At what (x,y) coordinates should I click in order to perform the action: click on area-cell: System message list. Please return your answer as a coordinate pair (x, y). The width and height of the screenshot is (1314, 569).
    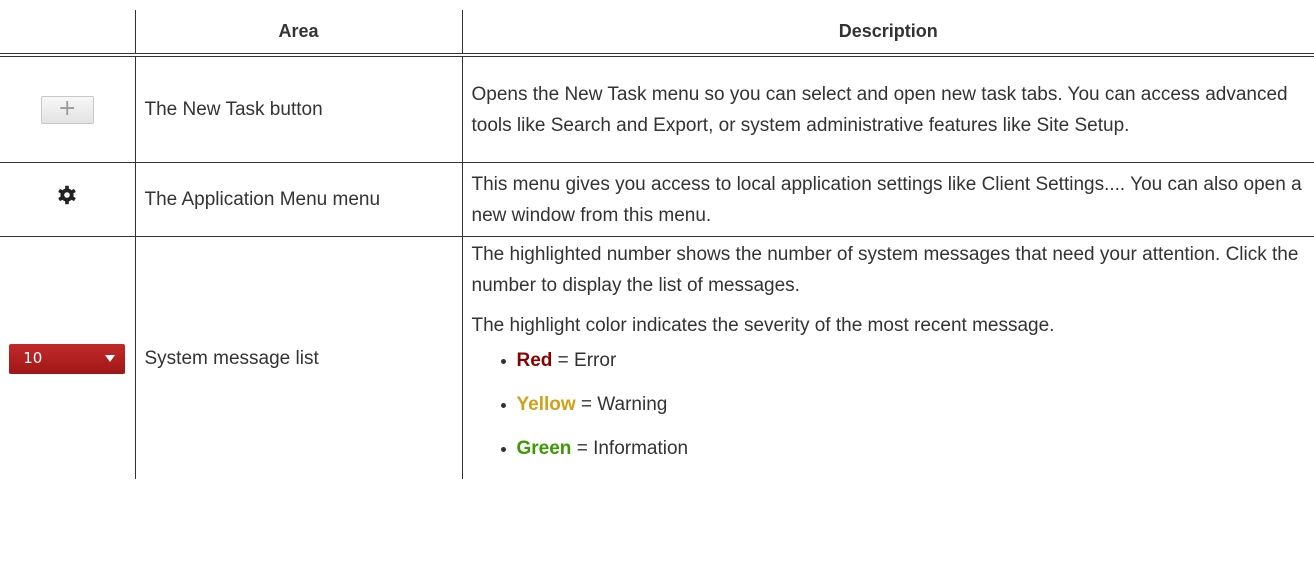
    Looking at the image, I should click on (298, 357).